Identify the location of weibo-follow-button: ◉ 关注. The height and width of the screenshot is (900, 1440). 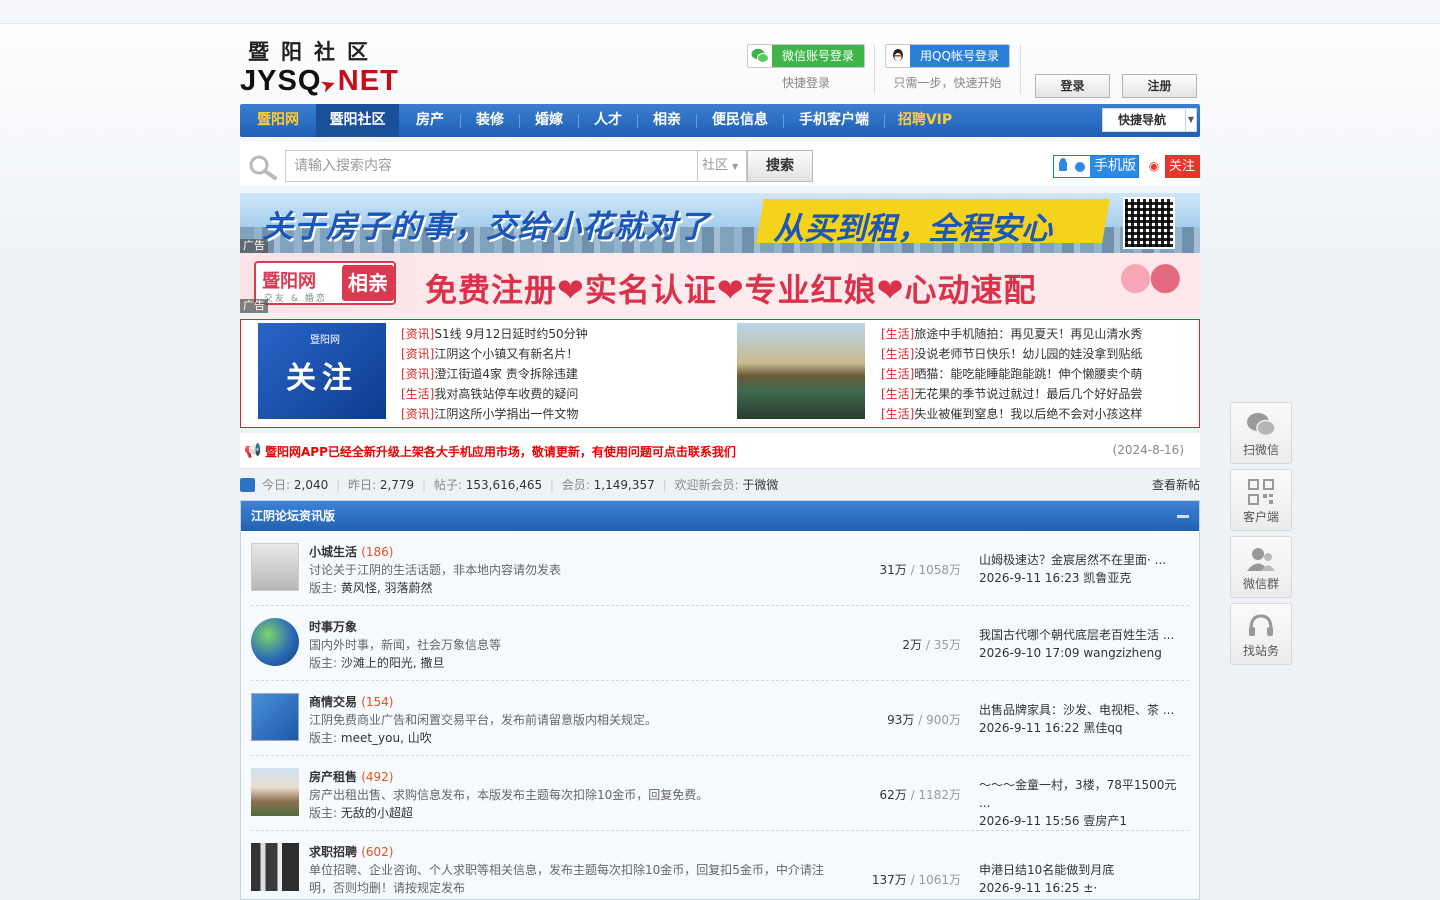
(1171, 166).